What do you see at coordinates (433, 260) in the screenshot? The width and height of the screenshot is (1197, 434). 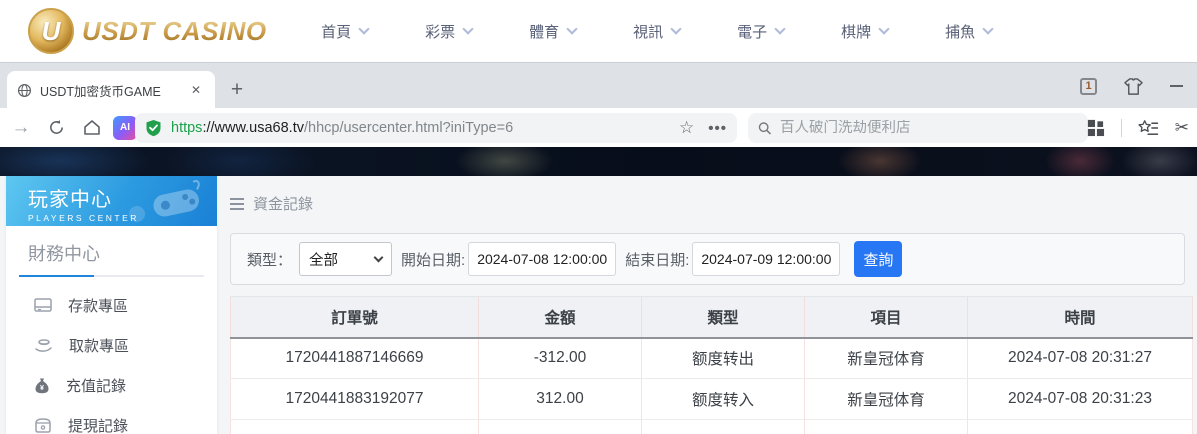 I see `start-date-label: 開始日期:` at bounding box center [433, 260].